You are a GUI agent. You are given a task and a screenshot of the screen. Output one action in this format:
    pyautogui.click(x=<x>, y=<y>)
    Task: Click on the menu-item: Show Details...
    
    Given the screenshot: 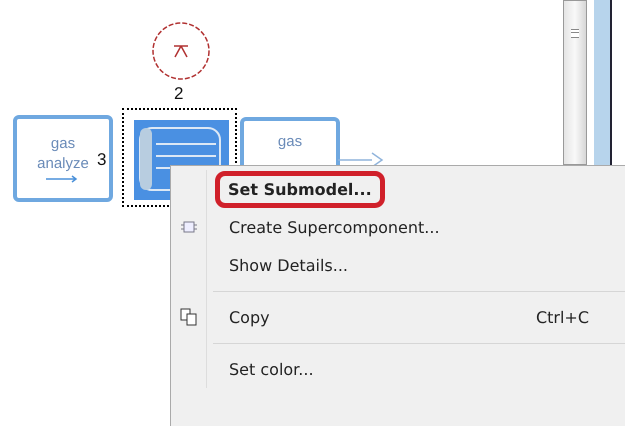 What is the action you would take?
    pyautogui.click(x=409, y=265)
    